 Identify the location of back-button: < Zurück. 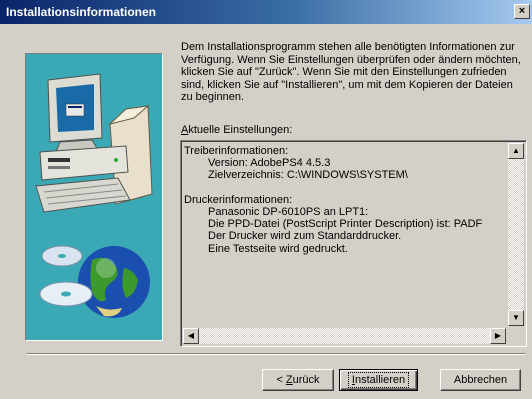
(298, 380).